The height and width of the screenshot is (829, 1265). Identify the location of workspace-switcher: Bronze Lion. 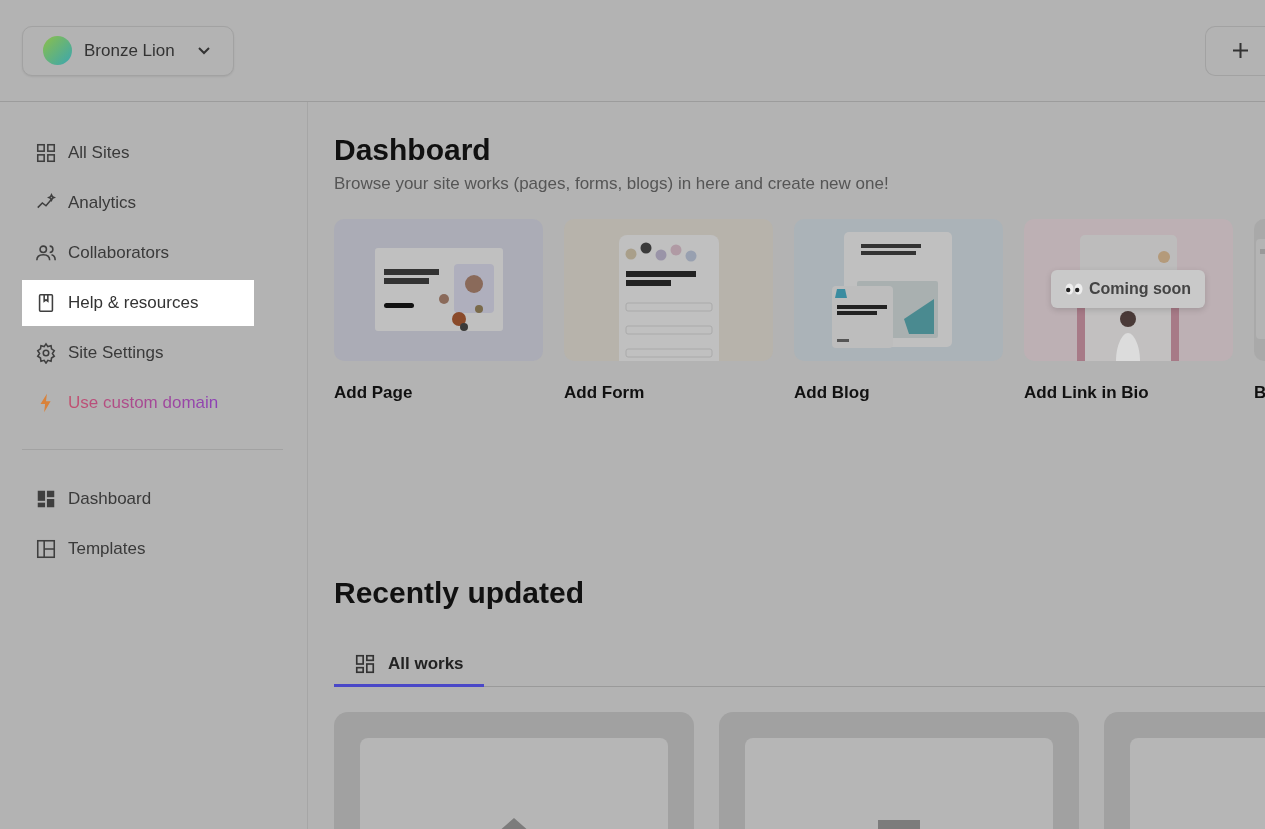
(128, 50).